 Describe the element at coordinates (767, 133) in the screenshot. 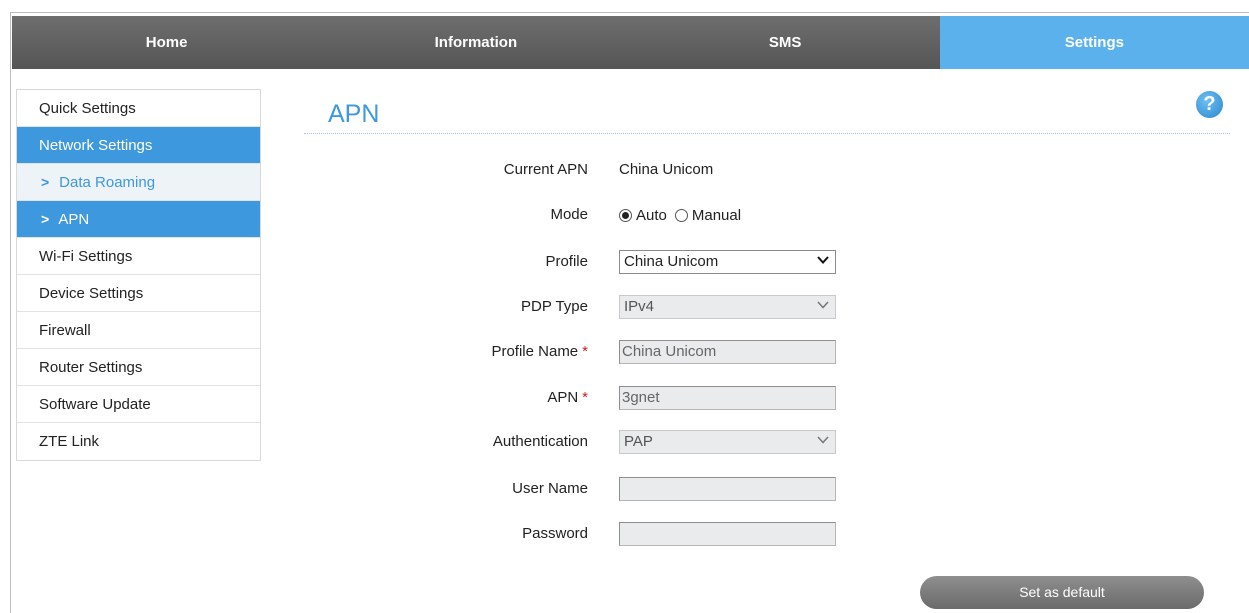

I see `title-divider` at that location.